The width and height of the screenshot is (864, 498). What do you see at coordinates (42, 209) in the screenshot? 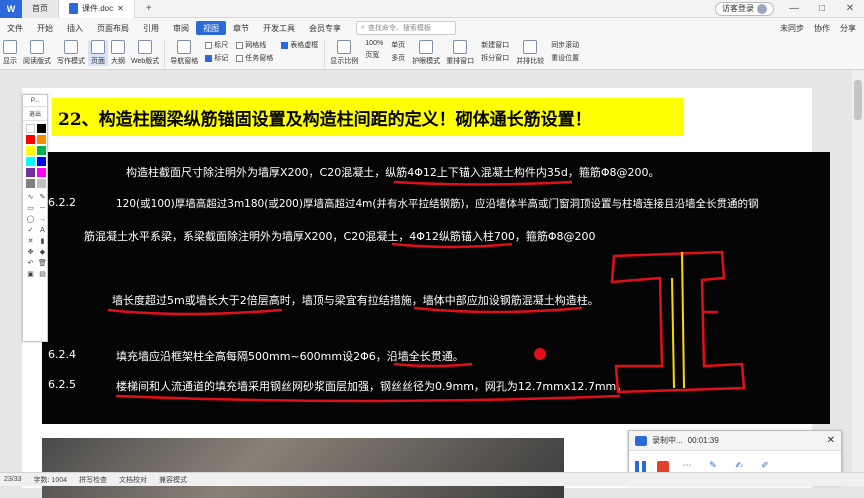
I see `line-tool-icon: ─` at bounding box center [42, 209].